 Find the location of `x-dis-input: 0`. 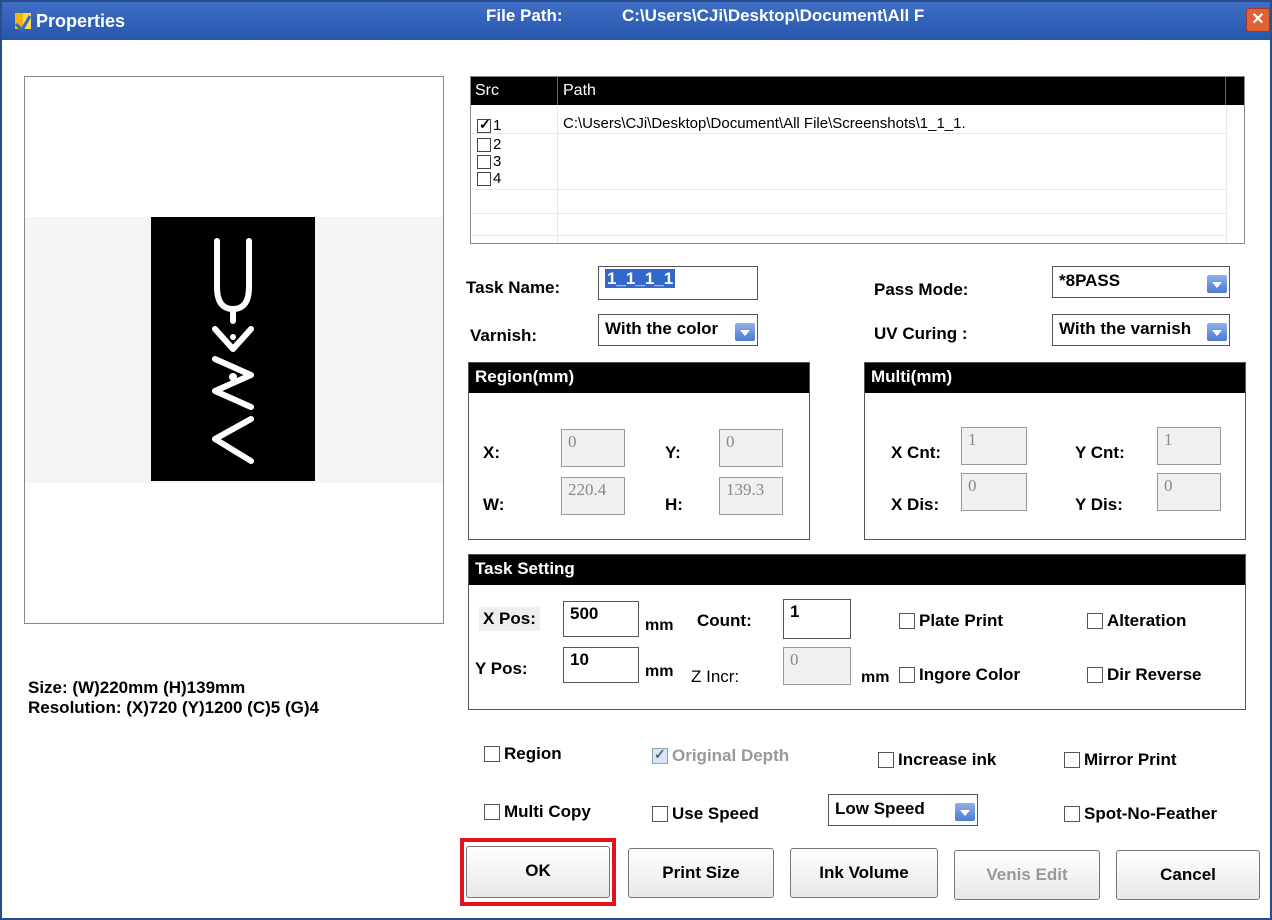

x-dis-input: 0 is located at coordinates (994, 492).